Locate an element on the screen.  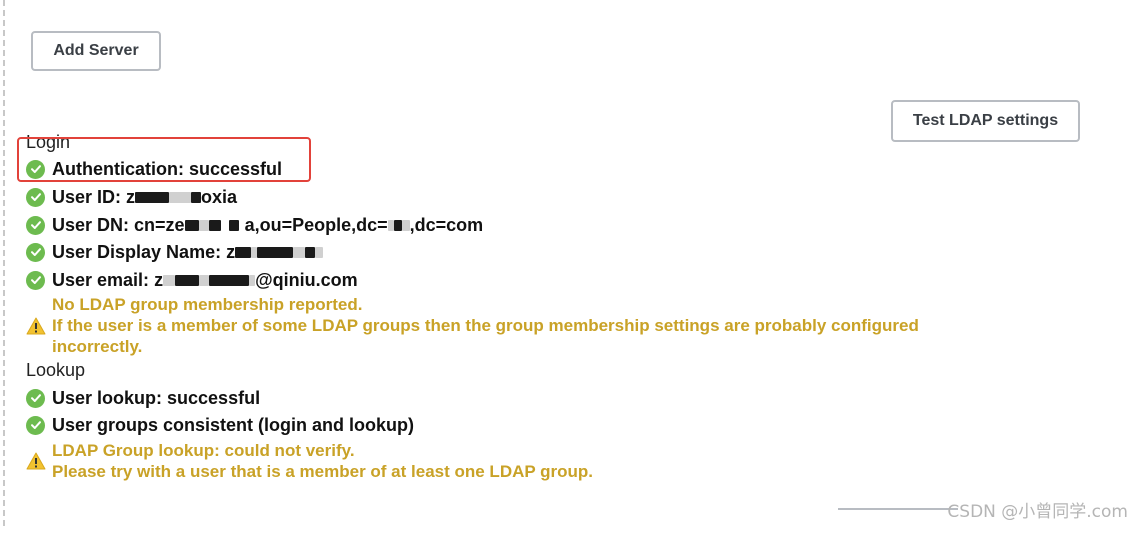
add-server-button: Add Server is located at coordinates (96, 51).